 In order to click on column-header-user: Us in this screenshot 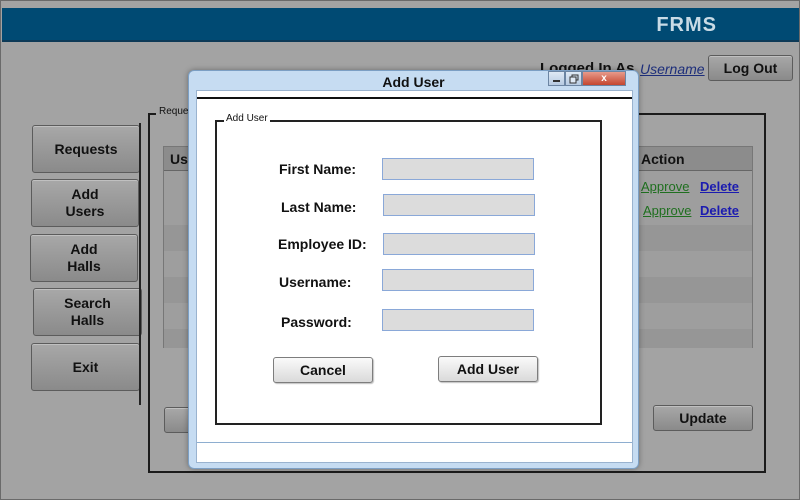, I will do `click(179, 159)`.